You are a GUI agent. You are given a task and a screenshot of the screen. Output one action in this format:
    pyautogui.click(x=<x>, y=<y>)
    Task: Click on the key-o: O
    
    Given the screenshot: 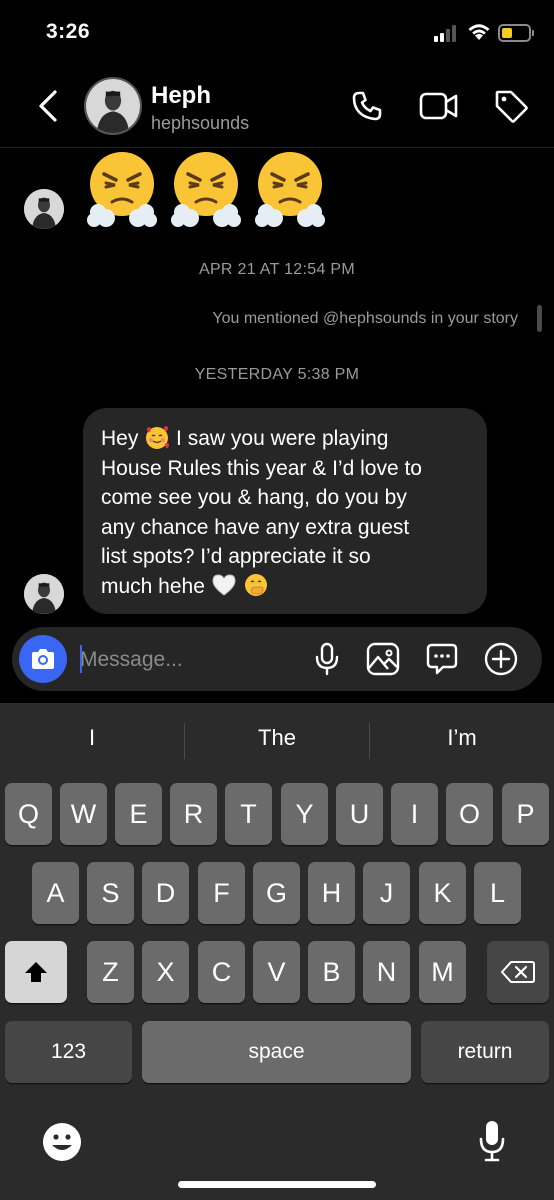 What is the action you would take?
    pyautogui.click(x=469, y=814)
    